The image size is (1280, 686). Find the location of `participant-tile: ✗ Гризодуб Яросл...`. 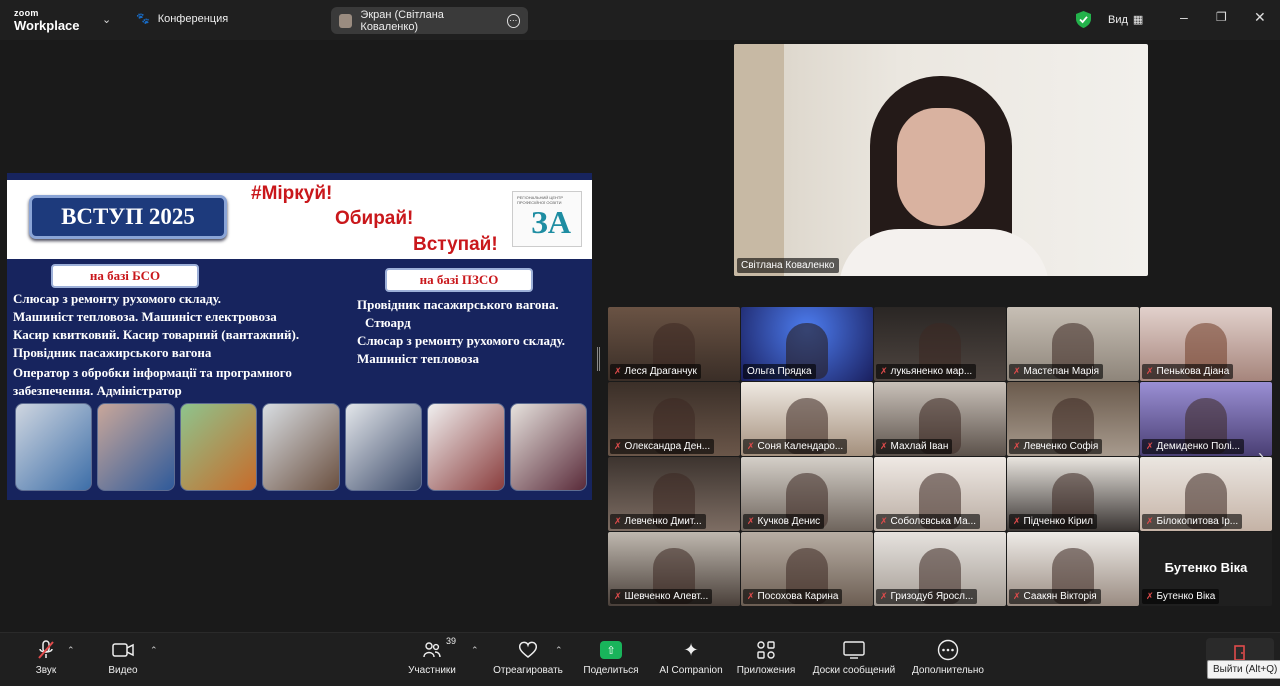

participant-tile: ✗ Гризодуб Яросл... is located at coordinates (940, 569).